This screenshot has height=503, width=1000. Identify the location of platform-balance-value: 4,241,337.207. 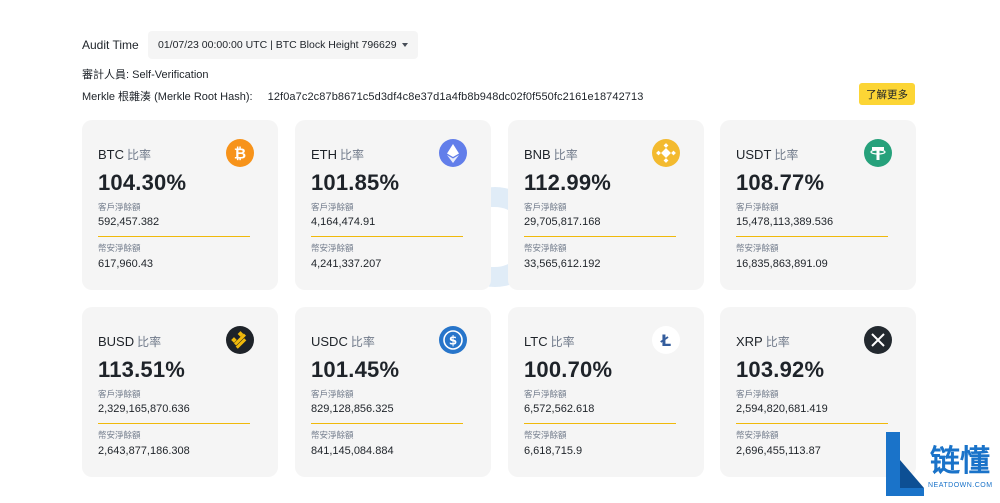
(346, 264).